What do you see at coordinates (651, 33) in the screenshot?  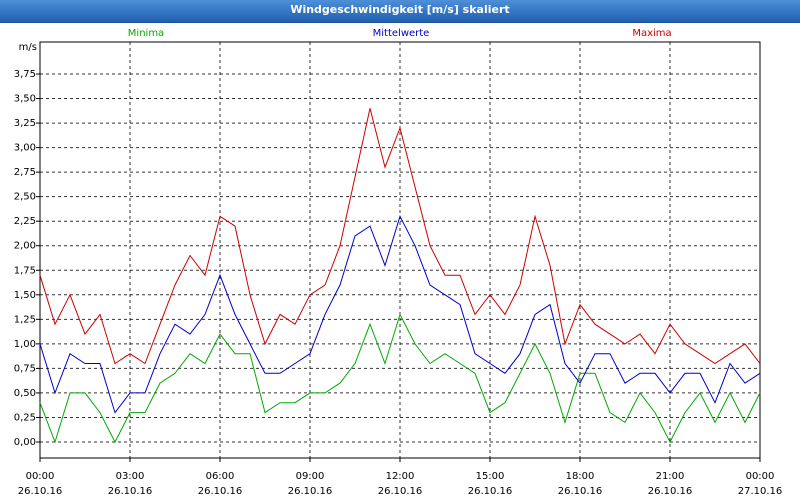 I see `legend-entry-maxima: Maxima` at bounding box center [651, 33].